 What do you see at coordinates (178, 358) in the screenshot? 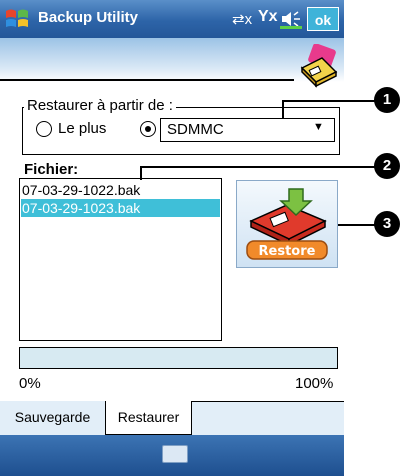
I see `progress-bar` at bounding box center [178, 358].